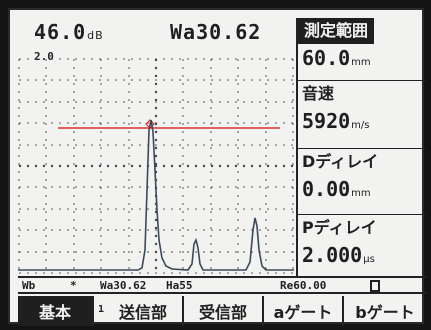  Describe the element at coordinates (144, 311) in the screenshot. I see `menu-transmitter-button: 送信部` at that location.